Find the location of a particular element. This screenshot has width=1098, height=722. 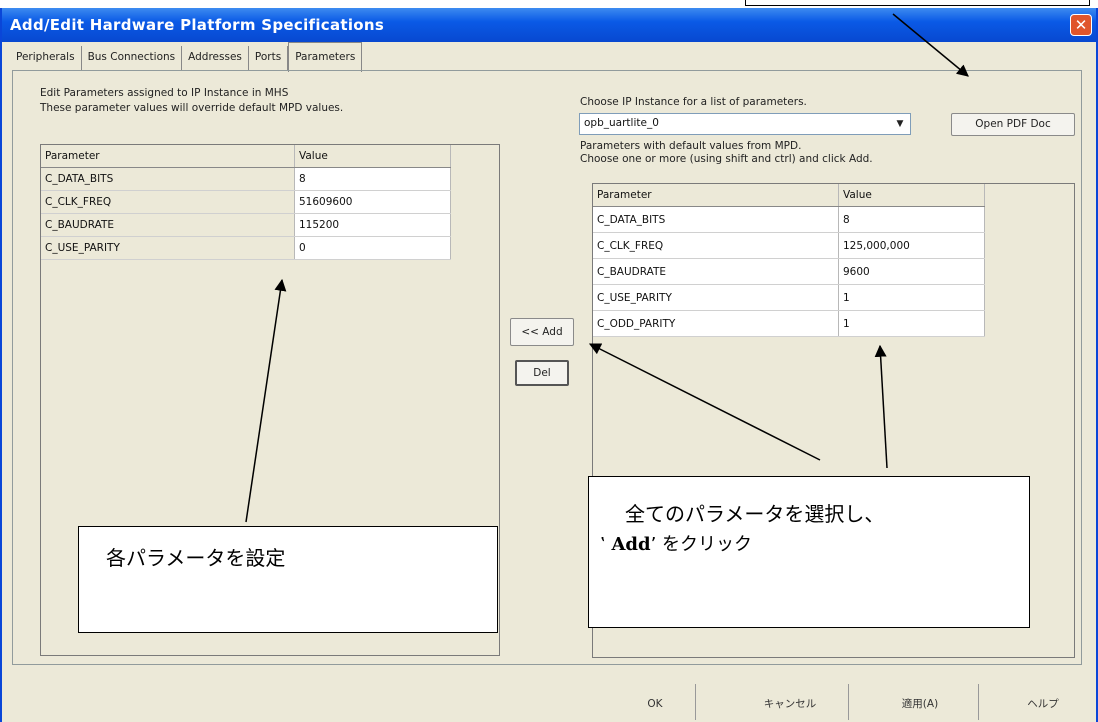

arrow-to-open-pdf is located at coordinates (930, 45).